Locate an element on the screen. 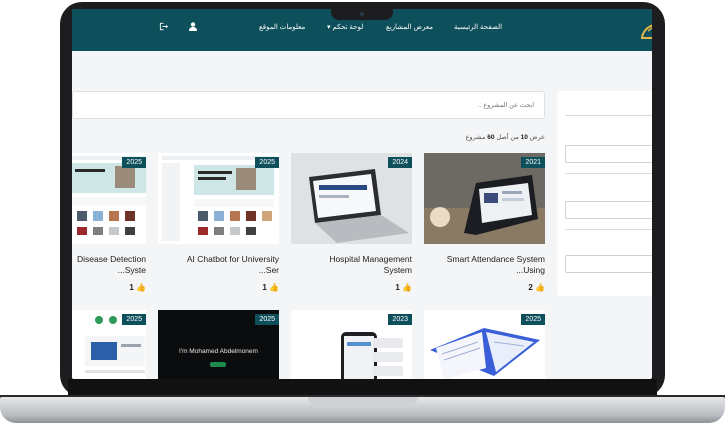 This screenshot has height=432, width=725. project-title-line1: Disease Detection is located at coordinates (111, 259).